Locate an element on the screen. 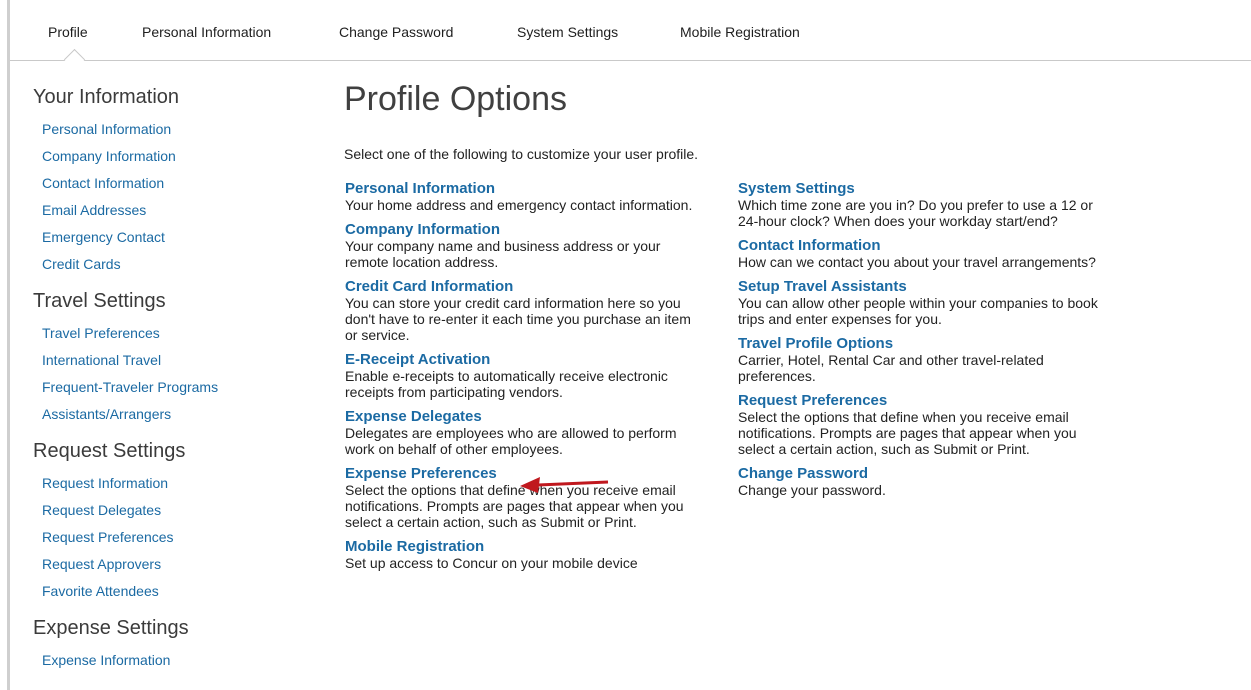 The height and width of the screenshot is (690, 1251). sidebar-item-request-preferences: Request Preferences is located at coordinates (167, 537).